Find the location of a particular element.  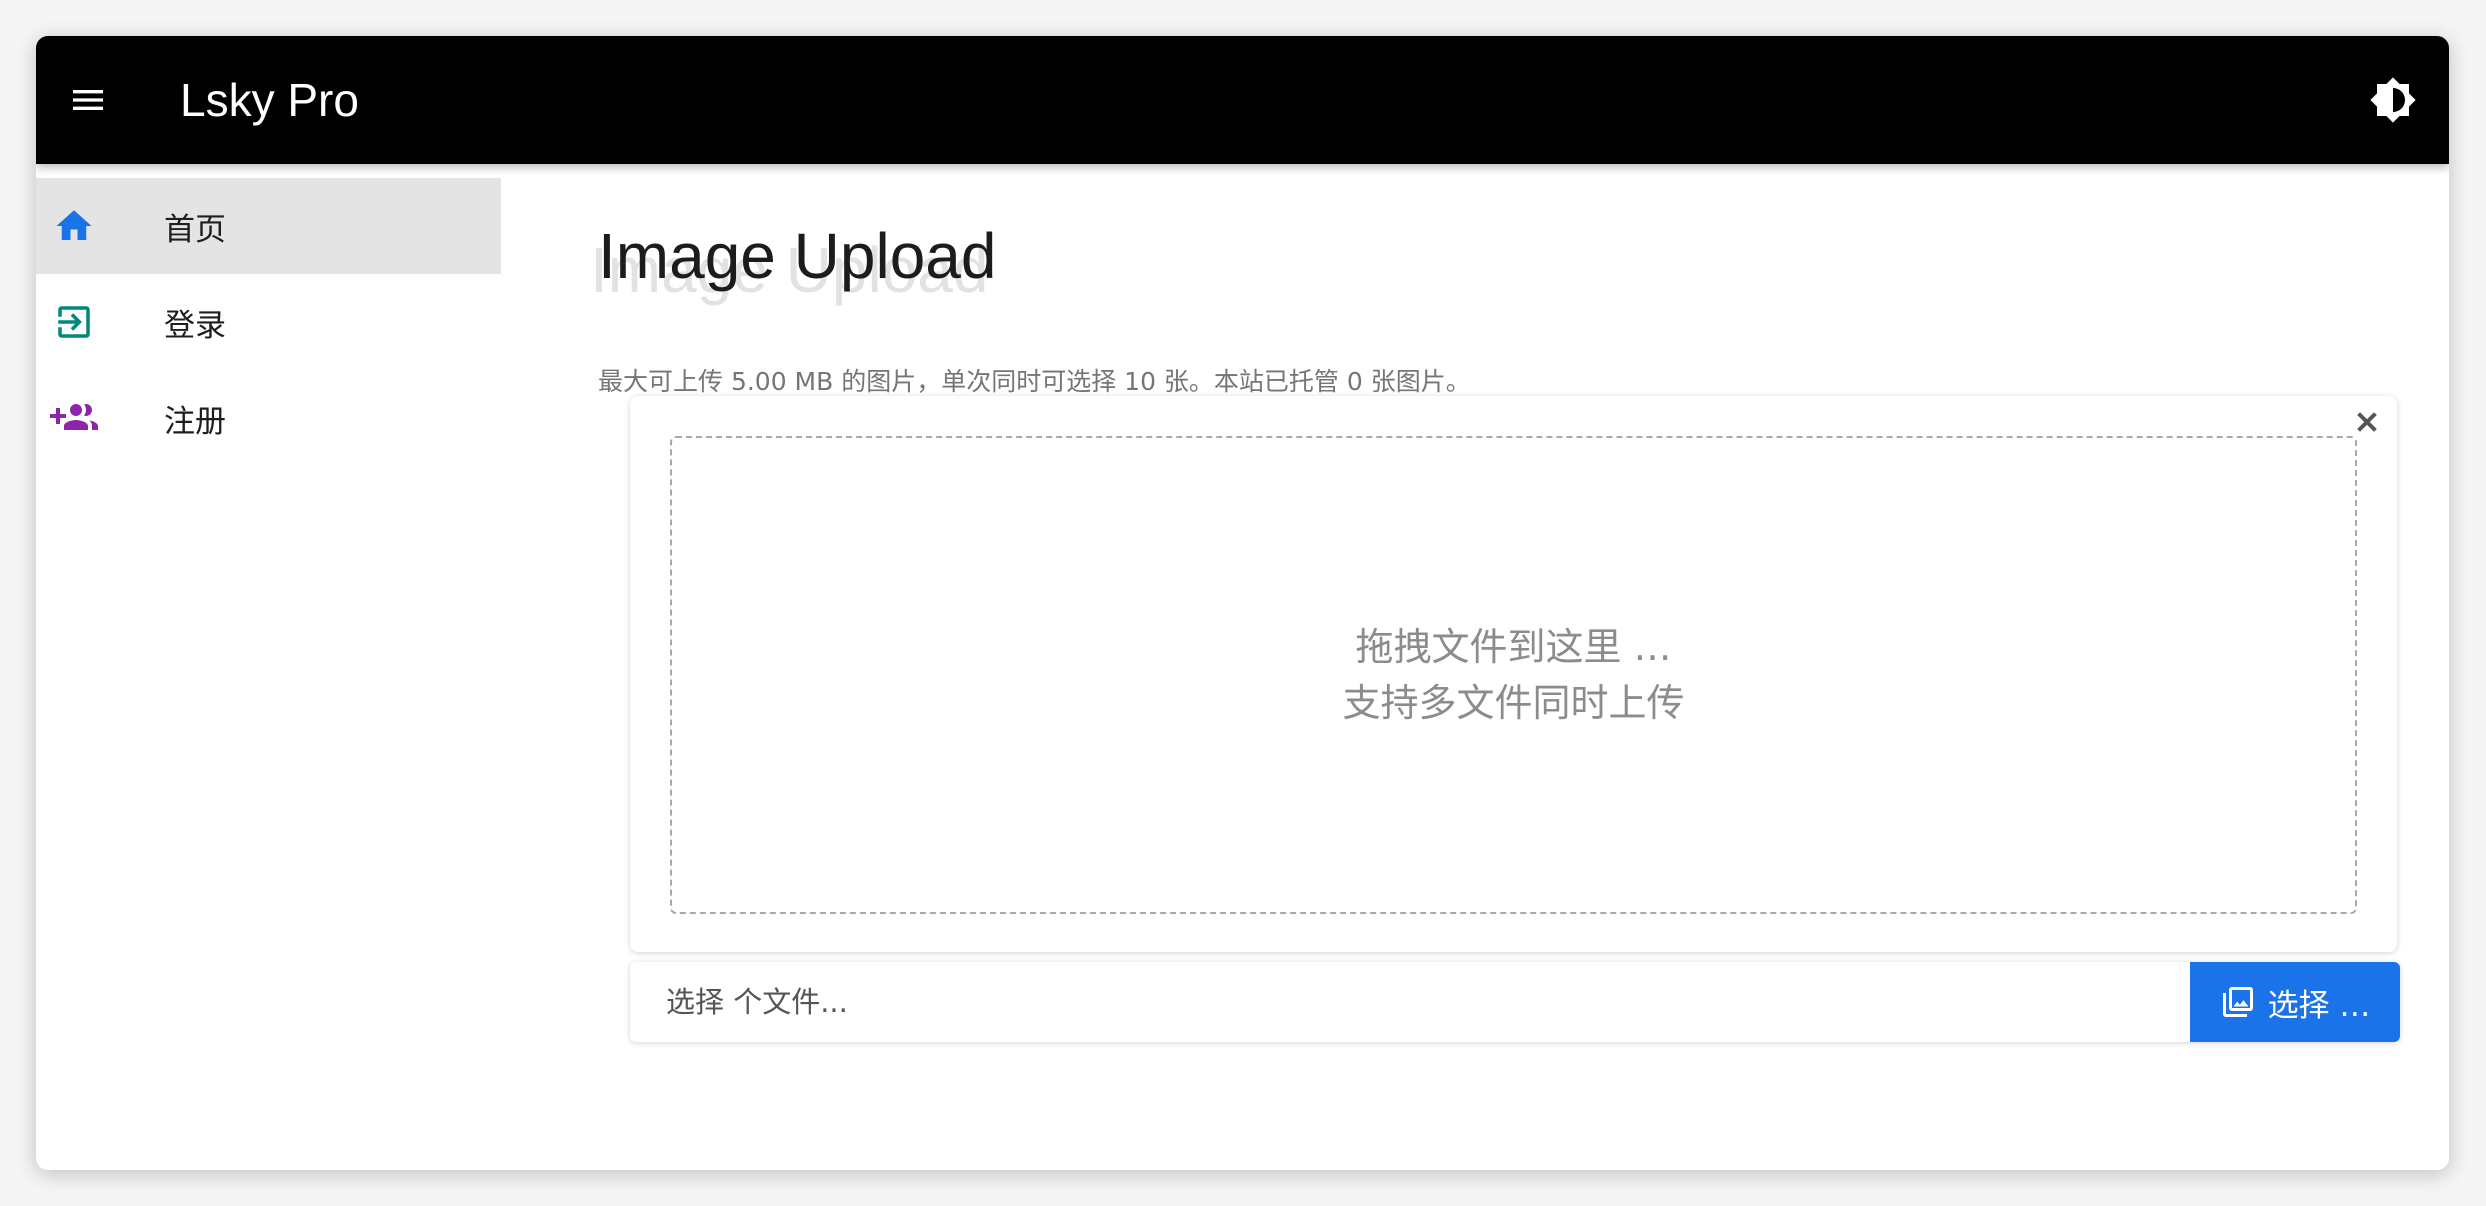

sidebar-item-label: 首页 is located at coordinates (195, 229).